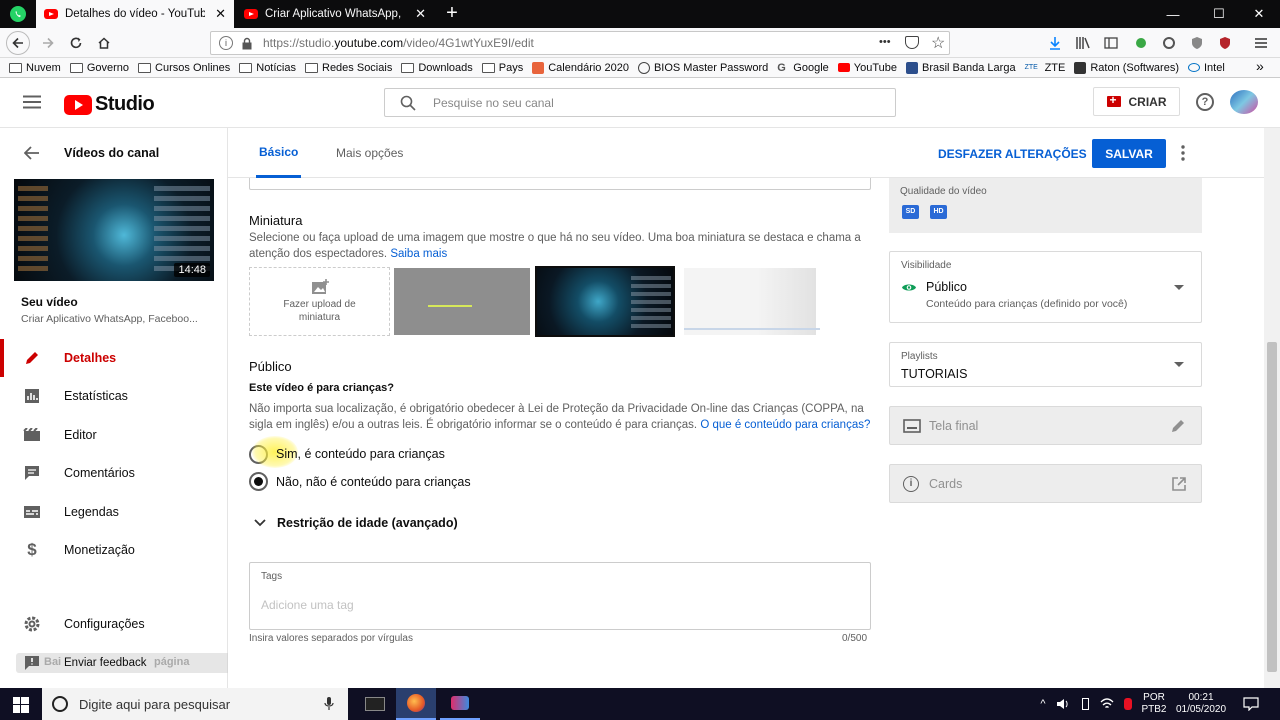  What do you see at coordinates (640, 102) in the screenshot?
I see `channel-search-input: Pesquise no seu canal` at bounding box center [640, 102].